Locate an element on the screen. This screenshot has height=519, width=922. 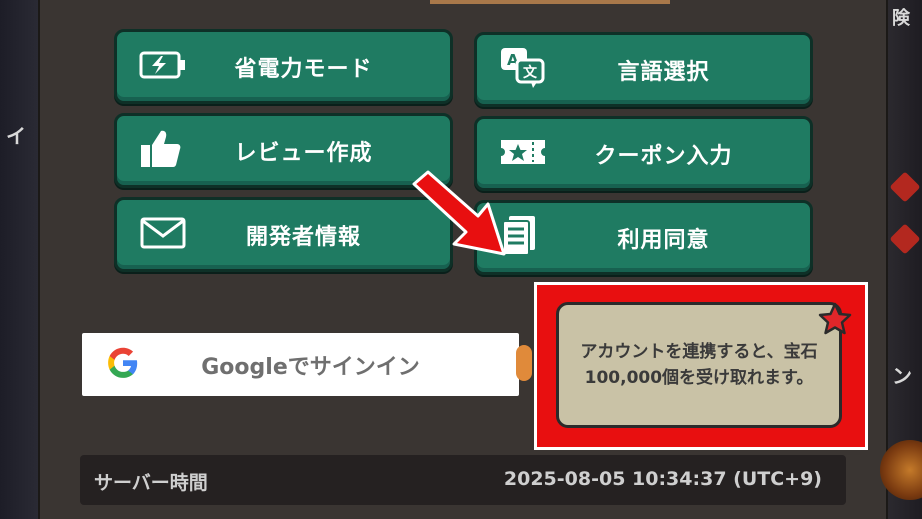
google-signin-button: Googleでサインイン is located at coordinates (300, 364).